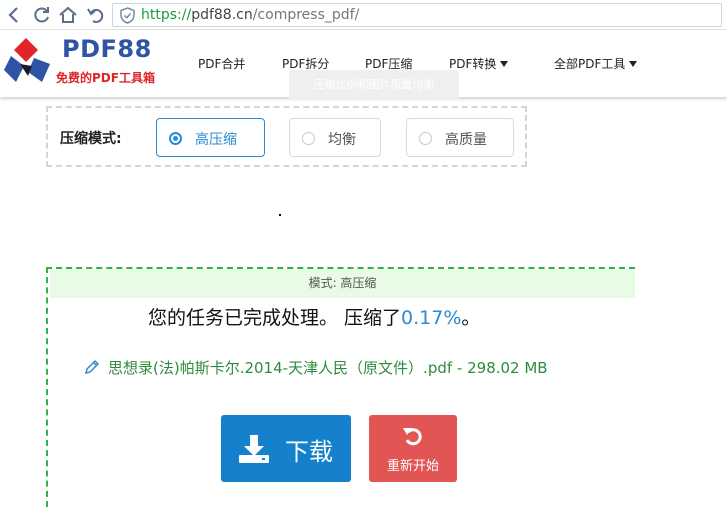 This screenshot has height=507, width=727. Describe the element at coordinates (68, 15) in the screenshot. I see `home-icon` at that location.